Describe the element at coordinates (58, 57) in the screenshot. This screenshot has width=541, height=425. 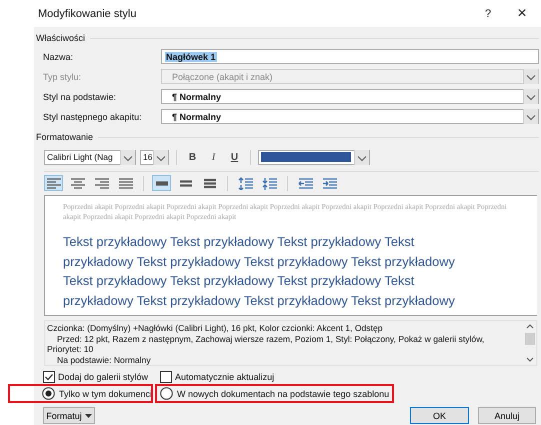
I see `field-label: Nazwa:` at that location.